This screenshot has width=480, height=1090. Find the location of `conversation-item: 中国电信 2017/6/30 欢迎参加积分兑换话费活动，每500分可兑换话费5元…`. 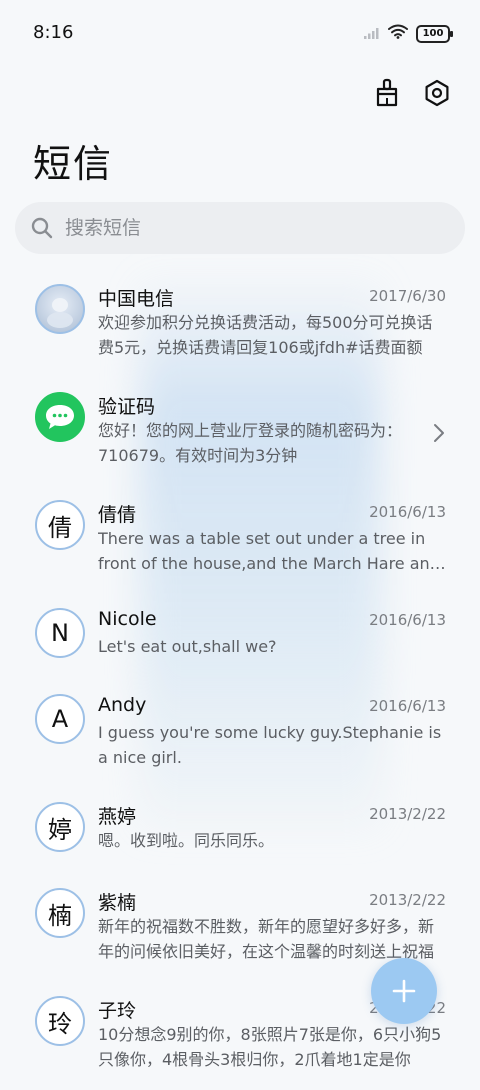

conversation-item: 中国电信 2017/6/30 欢迎参加积分兑换话费活动，每500分可兑换话费5元… is located at coordinates (240, 324).